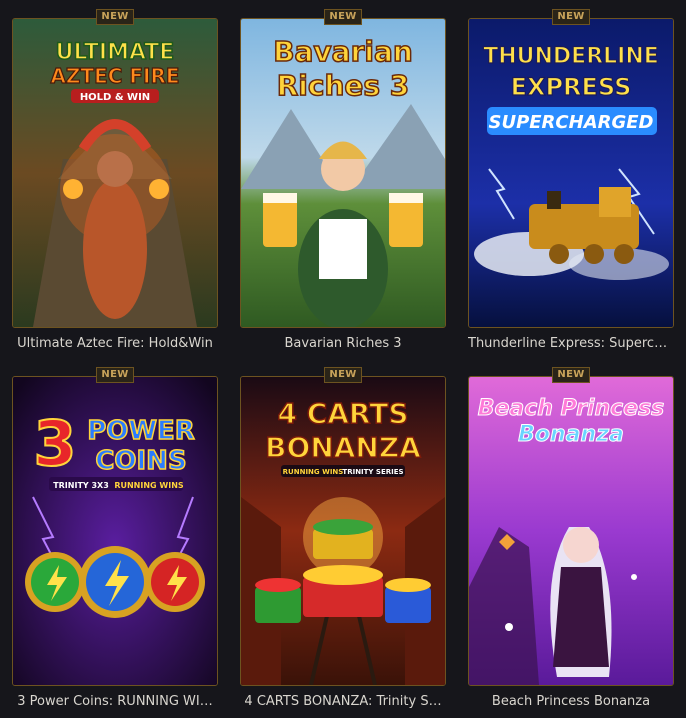 This screenshot has width=686, height=718. Describe the element at coordinates (571, 408) in the screenshot. I see `logo-line-1: Beach Princess` at that location.